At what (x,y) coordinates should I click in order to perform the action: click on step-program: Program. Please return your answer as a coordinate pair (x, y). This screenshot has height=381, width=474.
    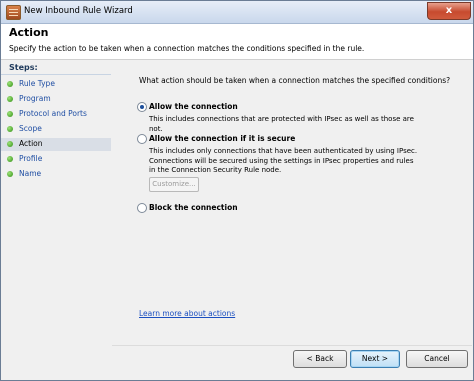
    Looking at the image, I should click on (56, 99).